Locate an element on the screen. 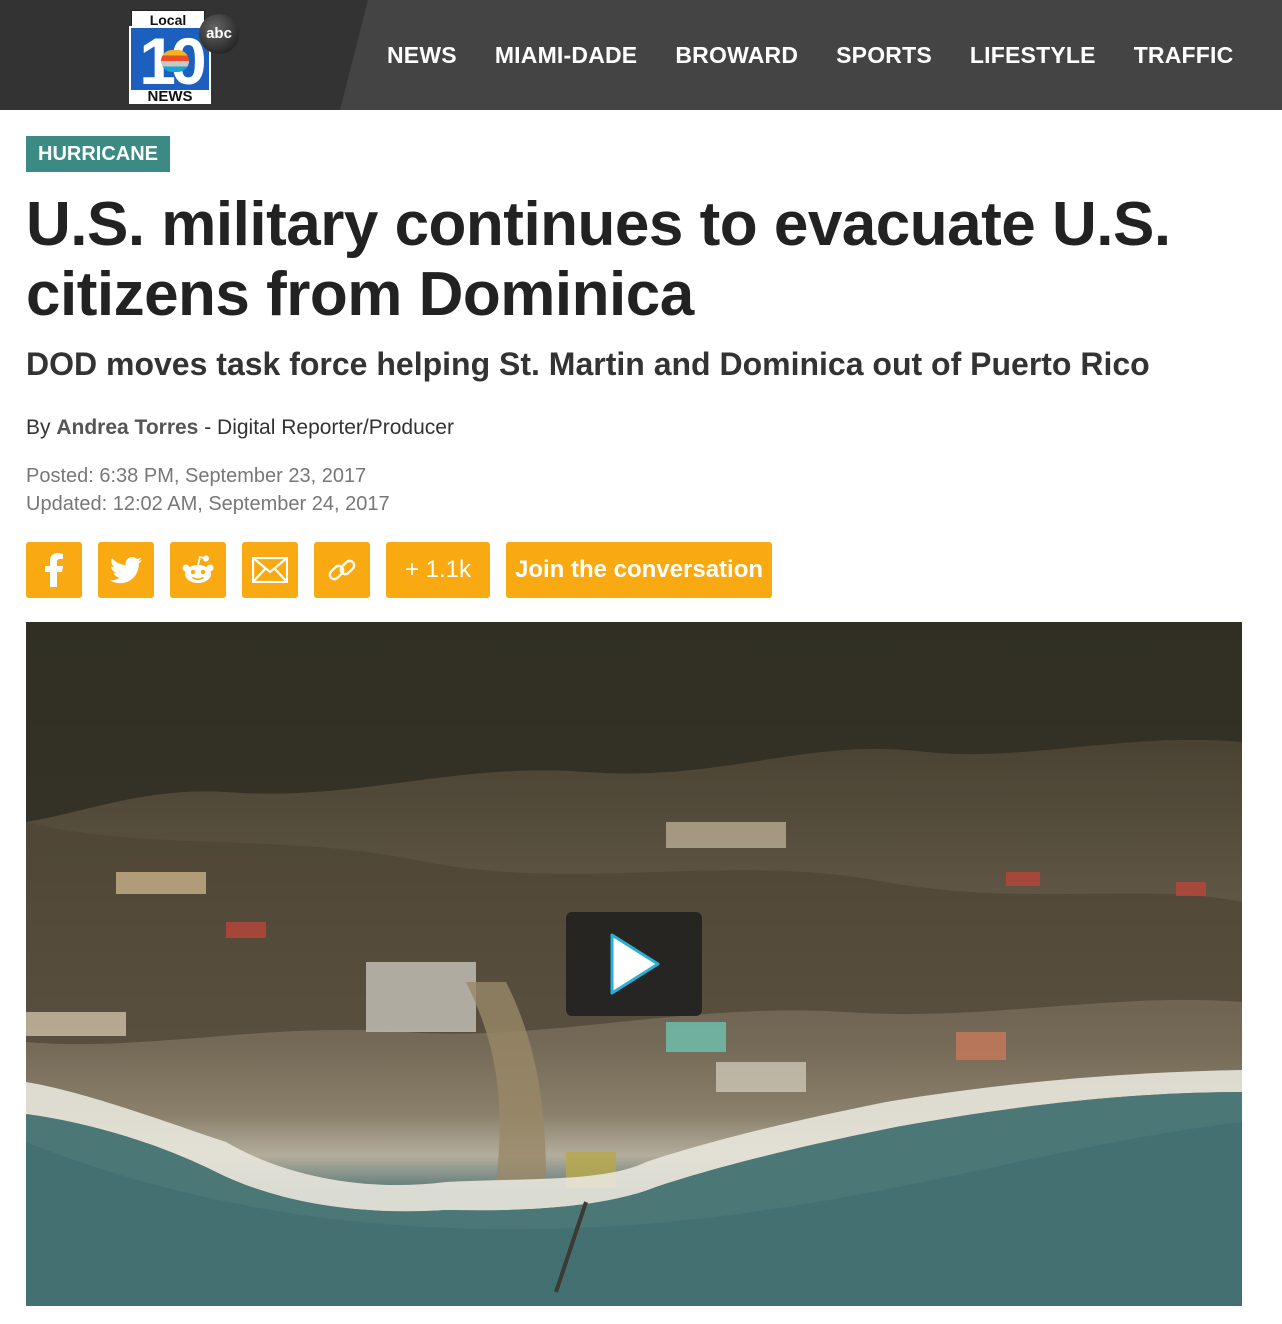 The height and width of the screenshot is (1324, 1282). copy-link-button is located at coordinates (342, 570).